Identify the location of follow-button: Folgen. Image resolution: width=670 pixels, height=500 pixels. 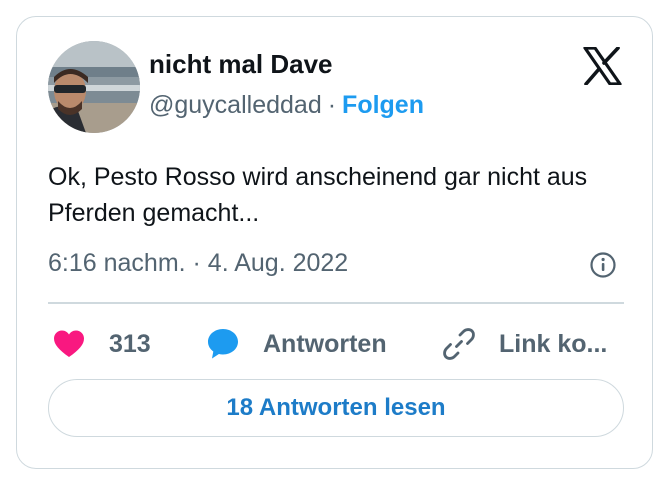
(383, 105).